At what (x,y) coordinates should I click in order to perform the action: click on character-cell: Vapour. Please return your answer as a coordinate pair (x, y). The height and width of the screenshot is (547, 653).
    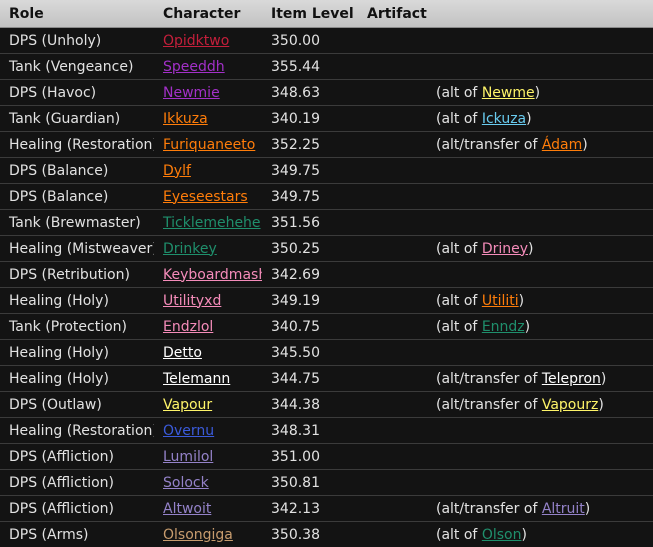
    Looking at the image, I should click on (208, 404).